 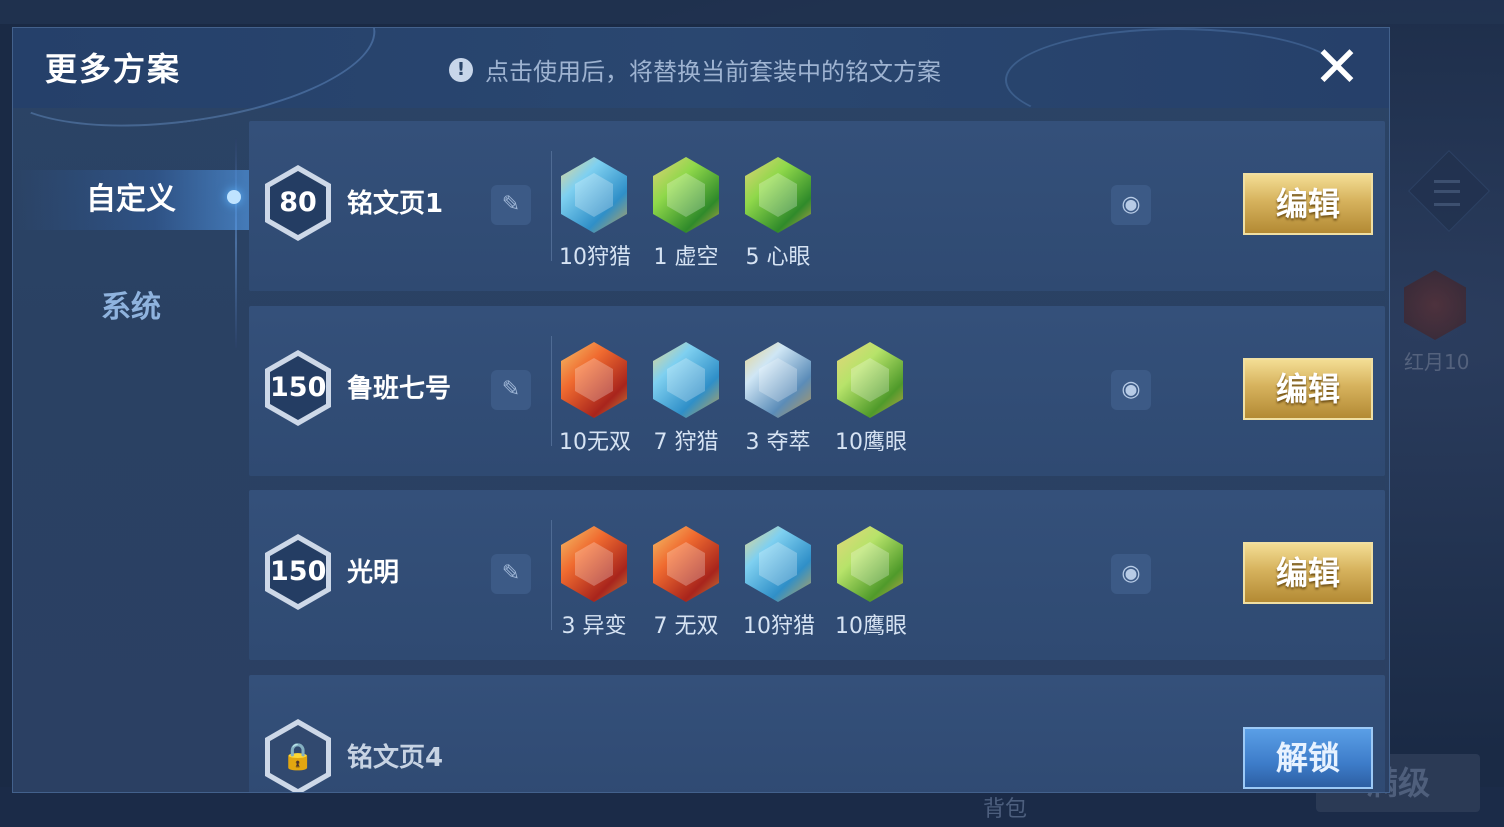 I want to click on rune-label: 3 夺萃, so click(x=778, y=442).